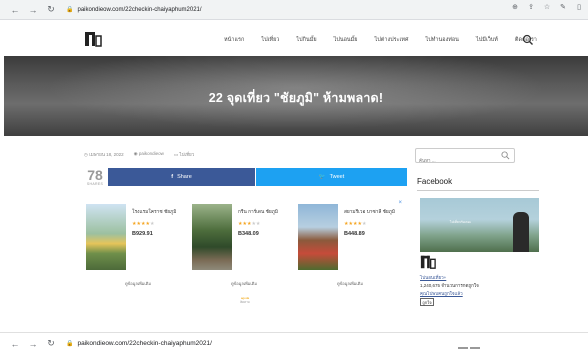 This screenshot has height=354, width=588. I want to click on facebook-widget-title: Facebook, so click(435, 181).